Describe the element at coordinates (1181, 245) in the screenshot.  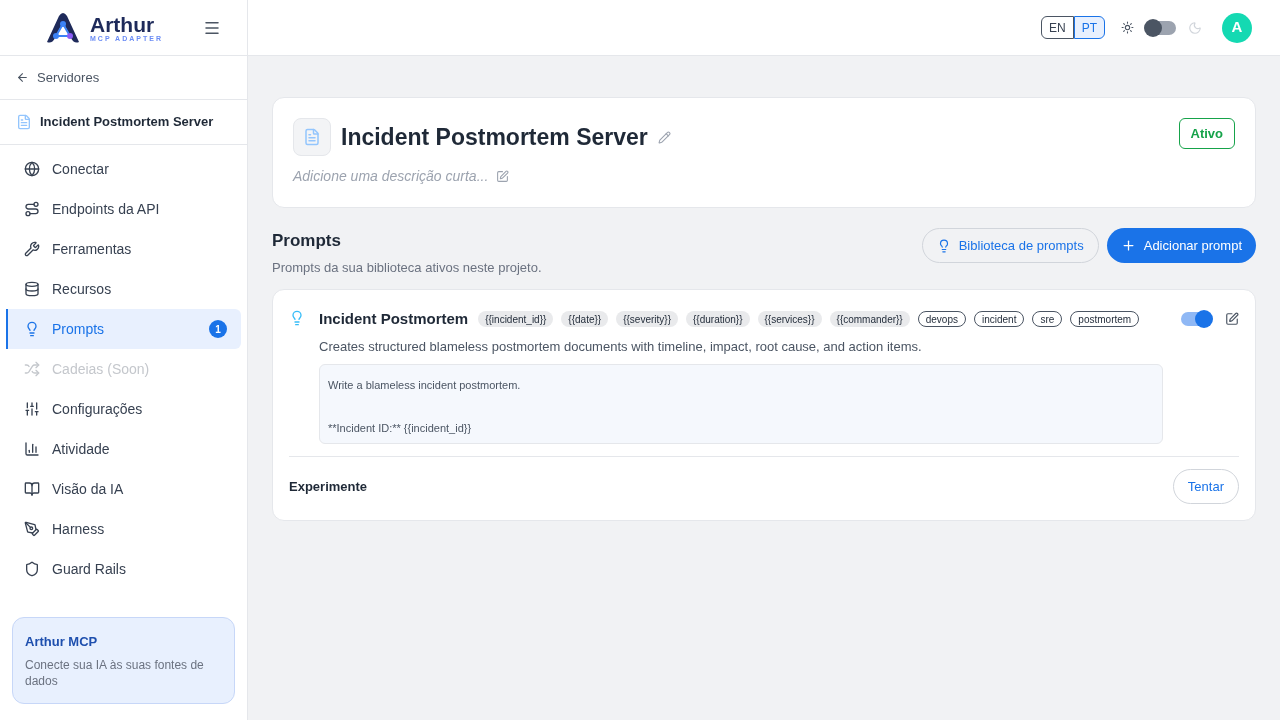
I see `add-prompt-button: Adicionar prompt` at that location.